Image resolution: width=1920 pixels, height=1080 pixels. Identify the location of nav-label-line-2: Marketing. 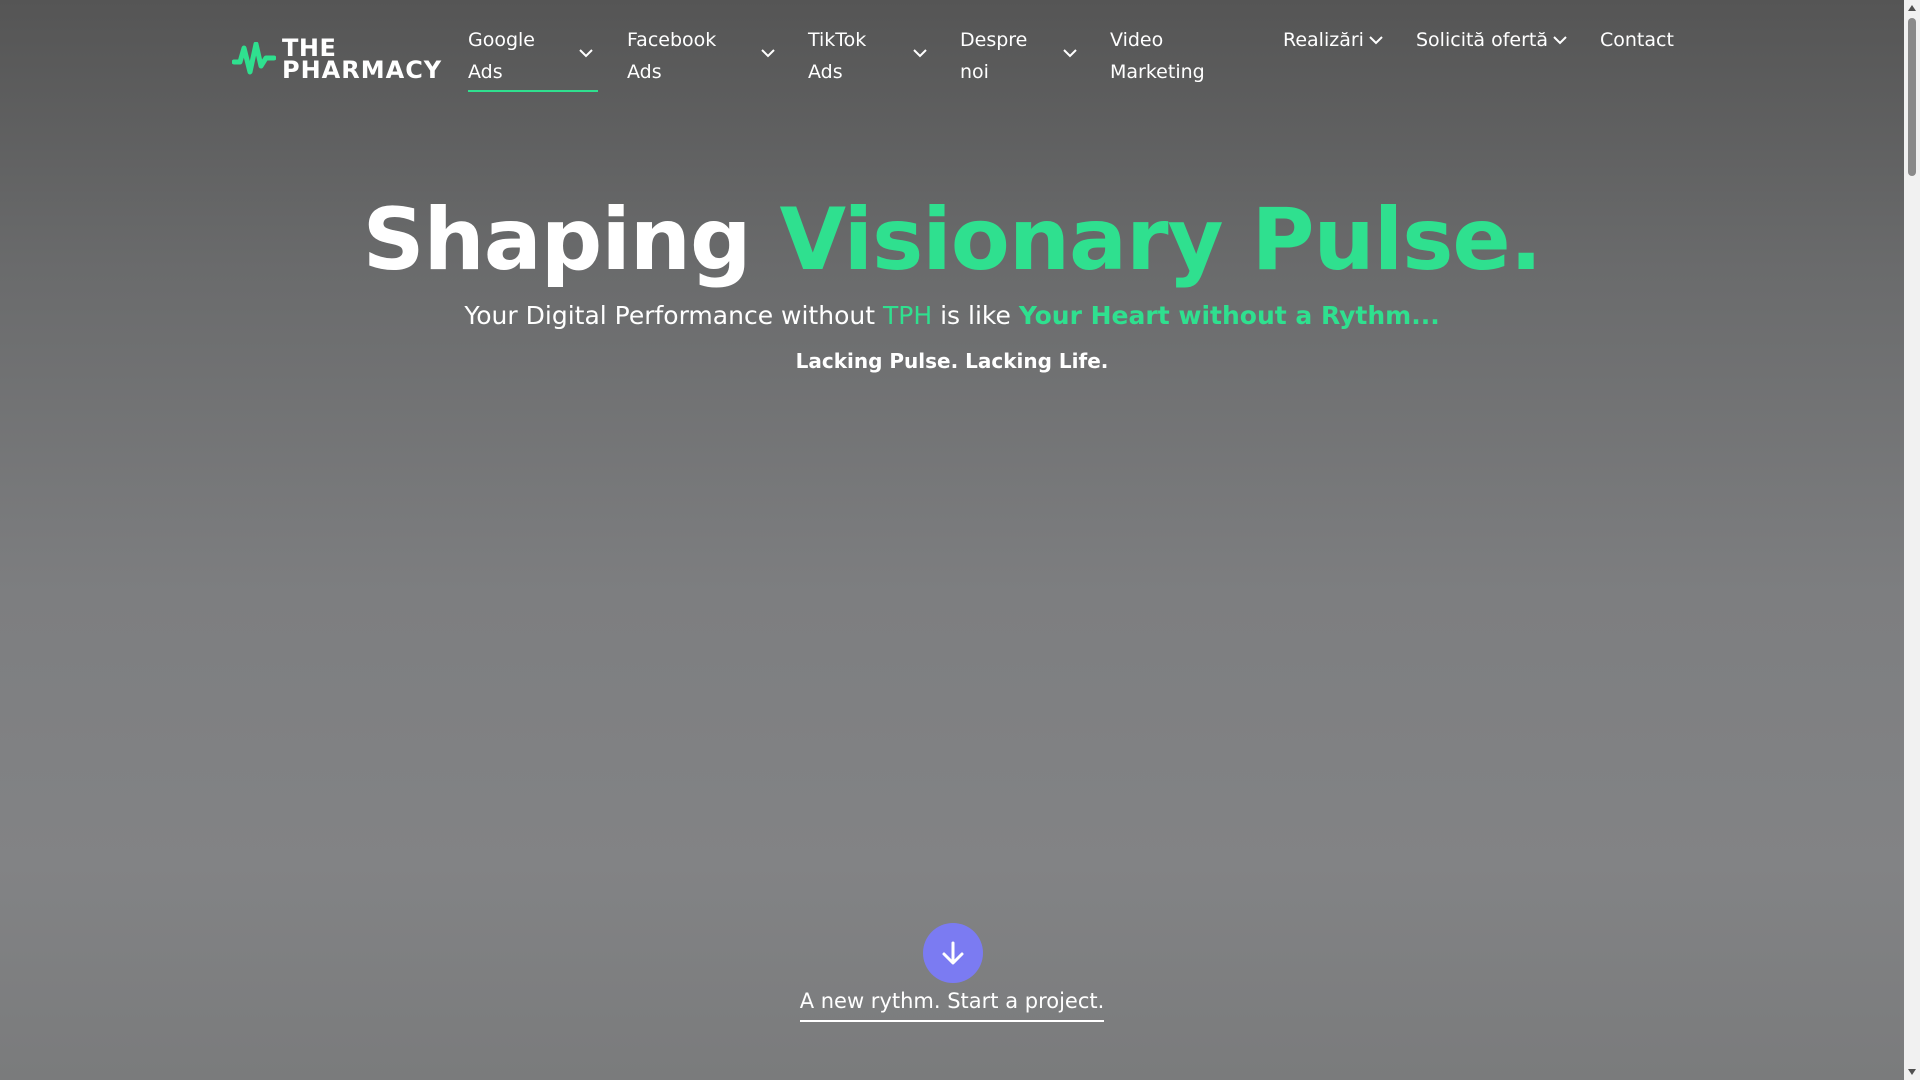
(1157, 72).